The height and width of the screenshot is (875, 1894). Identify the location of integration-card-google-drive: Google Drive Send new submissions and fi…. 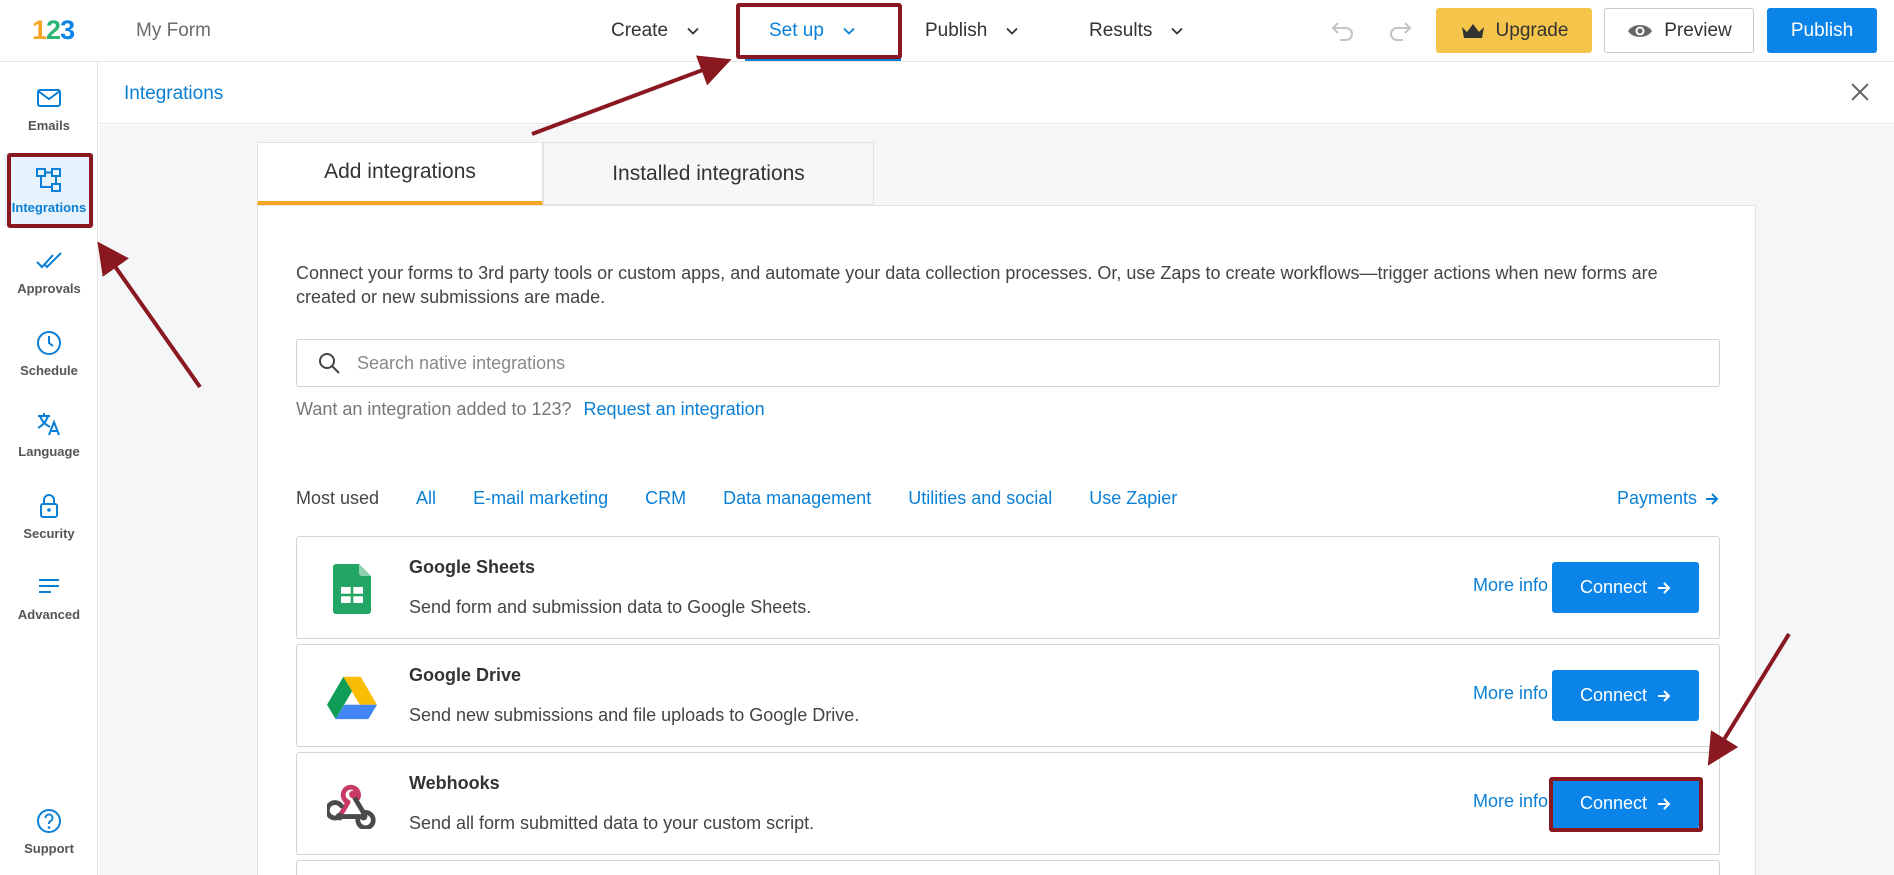
(1008, 695).